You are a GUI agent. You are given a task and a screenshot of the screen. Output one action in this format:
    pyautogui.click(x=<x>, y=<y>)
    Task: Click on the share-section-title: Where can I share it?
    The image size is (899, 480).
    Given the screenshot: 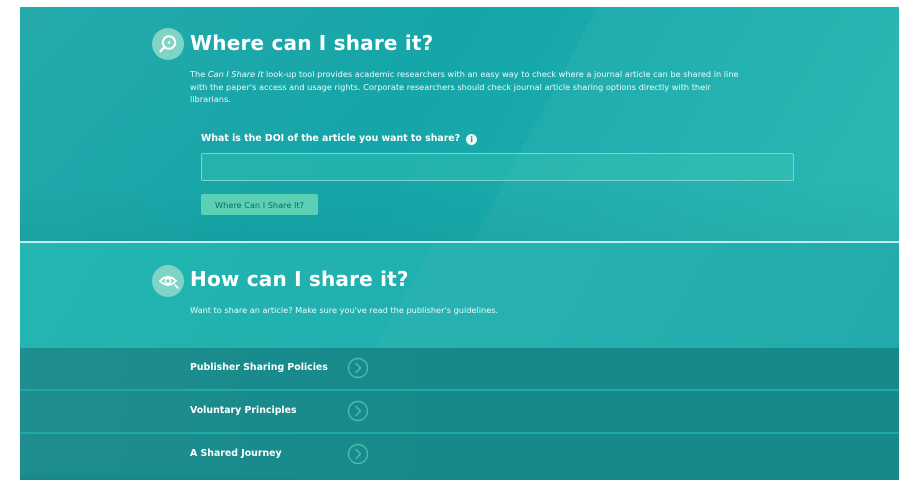 What is the action you would take?
    pyautogui.click(x=312, y=43)
    